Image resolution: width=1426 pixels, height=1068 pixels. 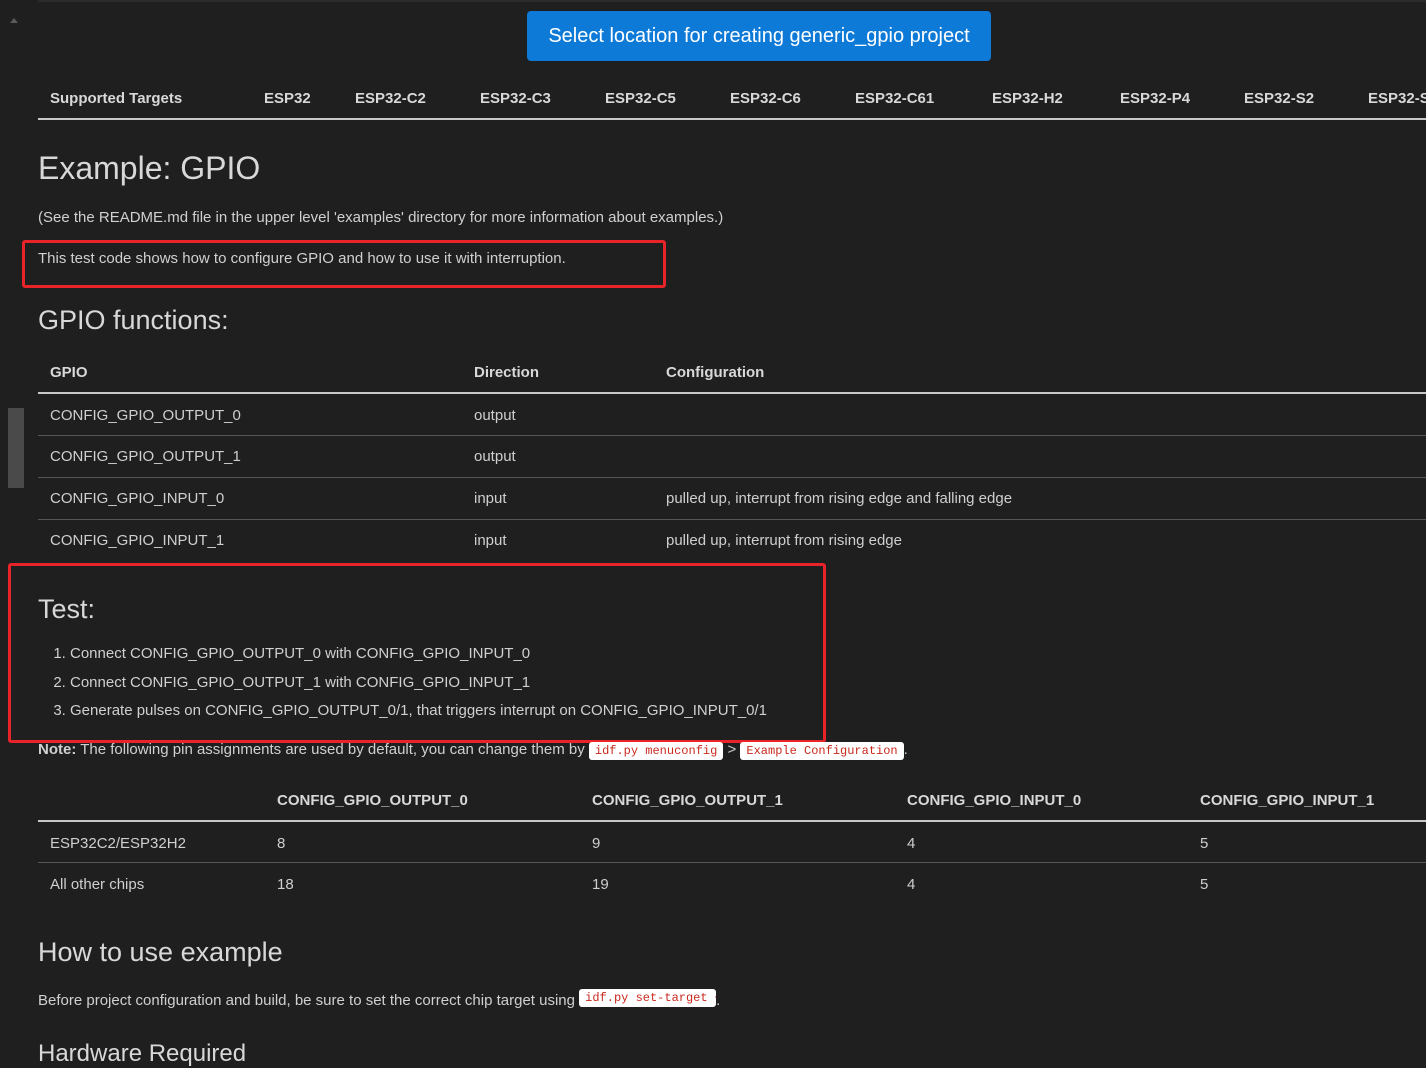 I want to click on target-esp32-h2: ESP32-H2, so click(x=1027, y=98).